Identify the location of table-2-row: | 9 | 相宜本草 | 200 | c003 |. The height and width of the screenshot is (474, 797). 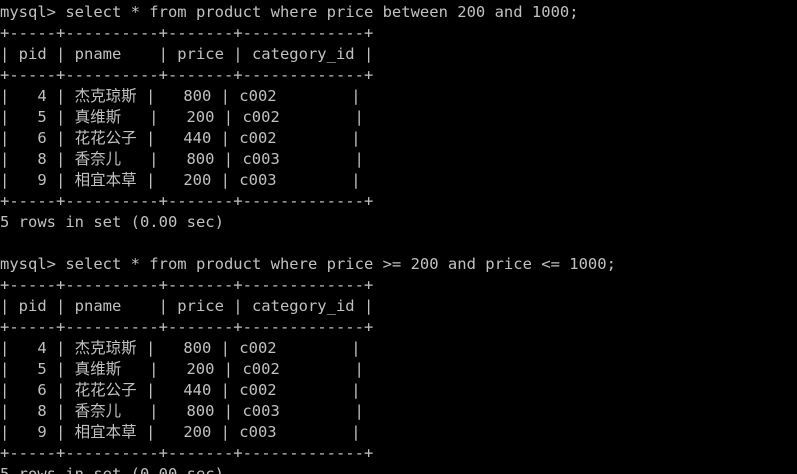
(180, 432).